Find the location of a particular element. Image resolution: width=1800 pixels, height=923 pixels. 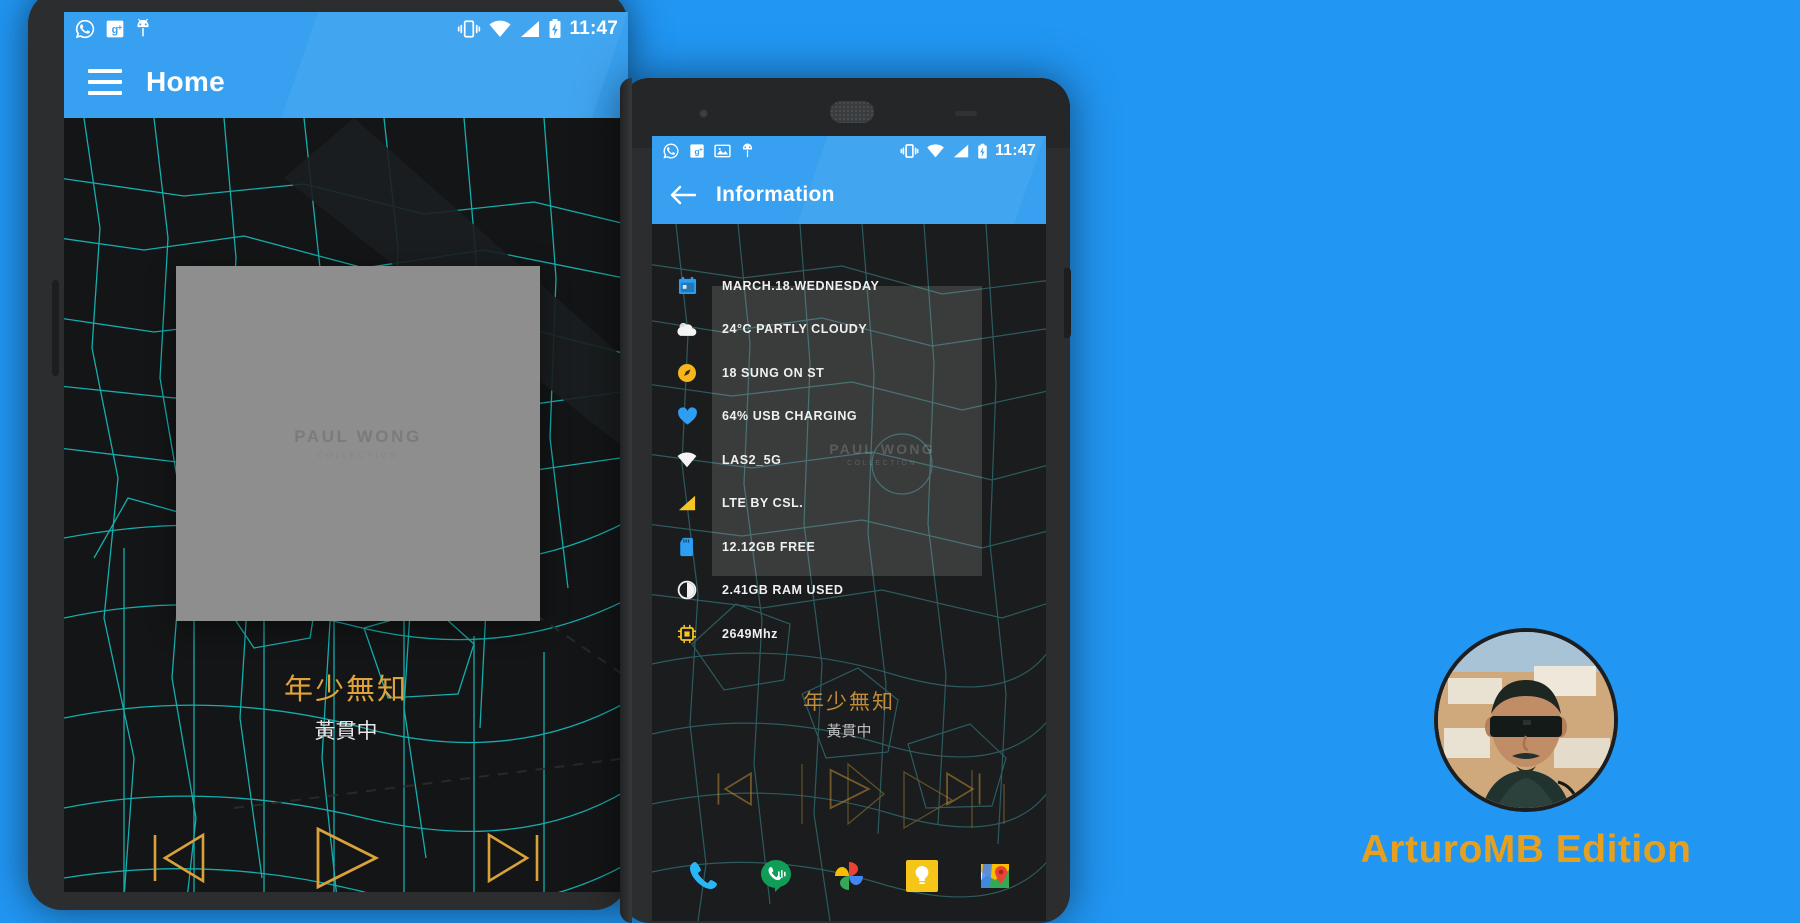

back-arrow-icon is located at coordinates (683, 195).